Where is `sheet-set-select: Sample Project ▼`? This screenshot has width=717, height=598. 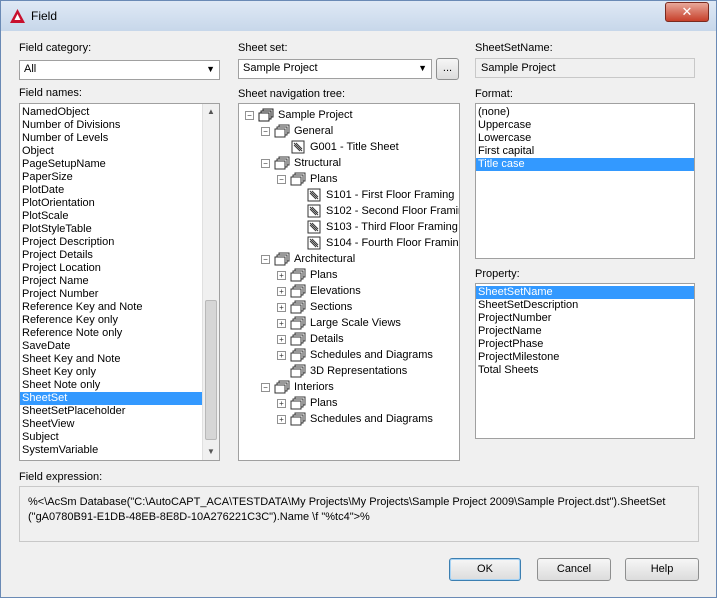
sheet-set-select: Sample Project ▼ is located at coordinates (335, 69).